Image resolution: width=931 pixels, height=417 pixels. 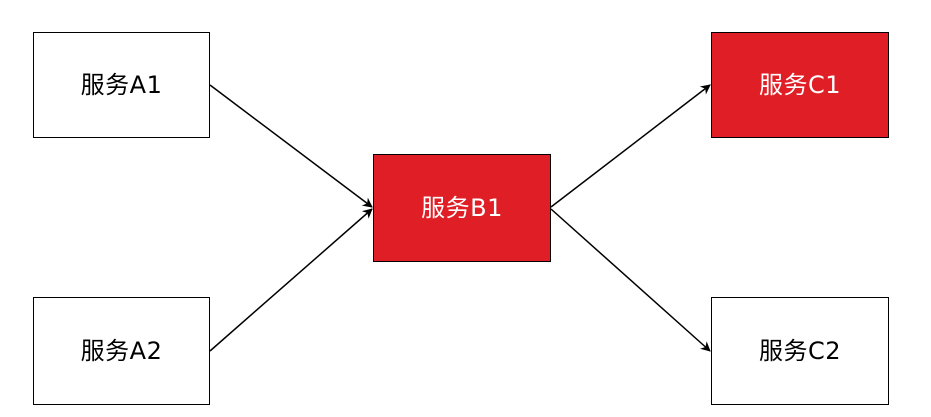 I want to click on node-label: 服务A1, so click(x=121, y=85).